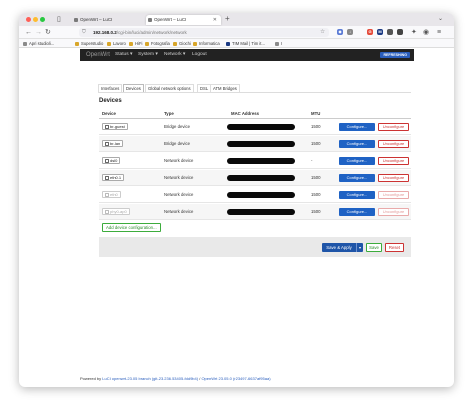 The image size is (474, 412). I want to click on footer-prefix: Powered by, so click(91, 378).